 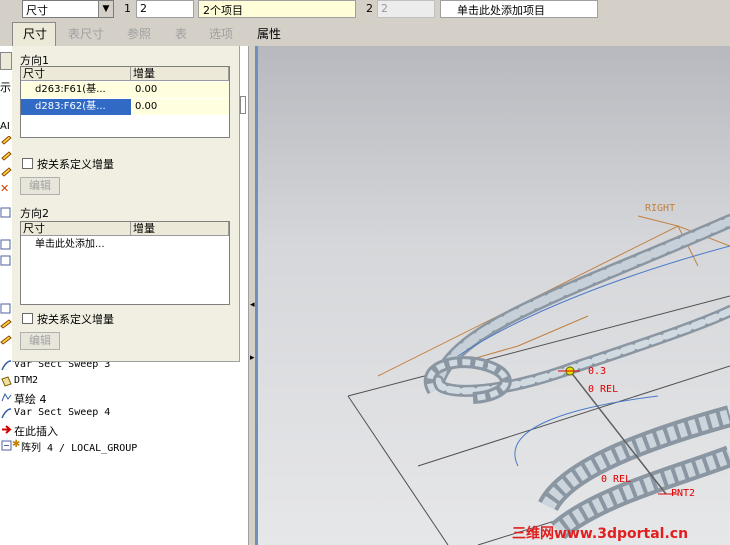 I want to click on twisted-cable-lower, so click(x=622, y=467).